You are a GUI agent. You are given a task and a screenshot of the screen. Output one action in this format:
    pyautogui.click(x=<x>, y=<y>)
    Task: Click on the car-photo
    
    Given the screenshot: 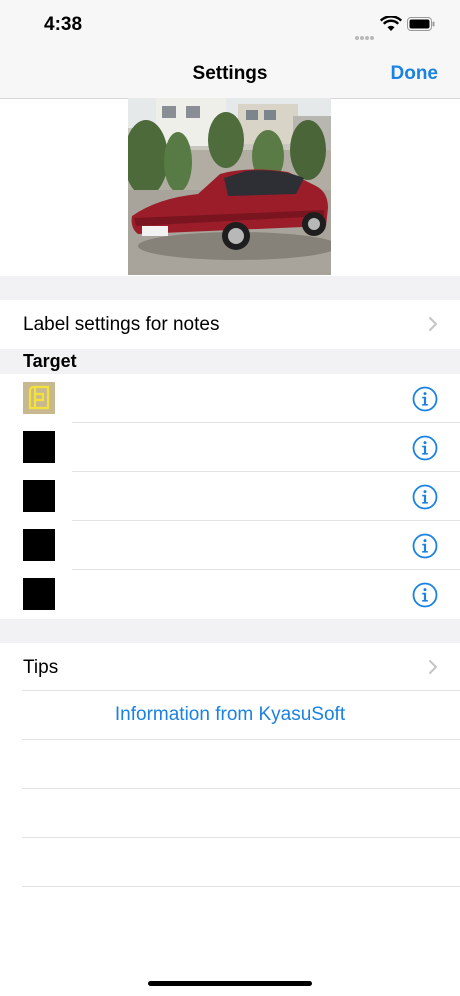 What is the action you would take?
    pyautogui.click(x=229, y=186)
    